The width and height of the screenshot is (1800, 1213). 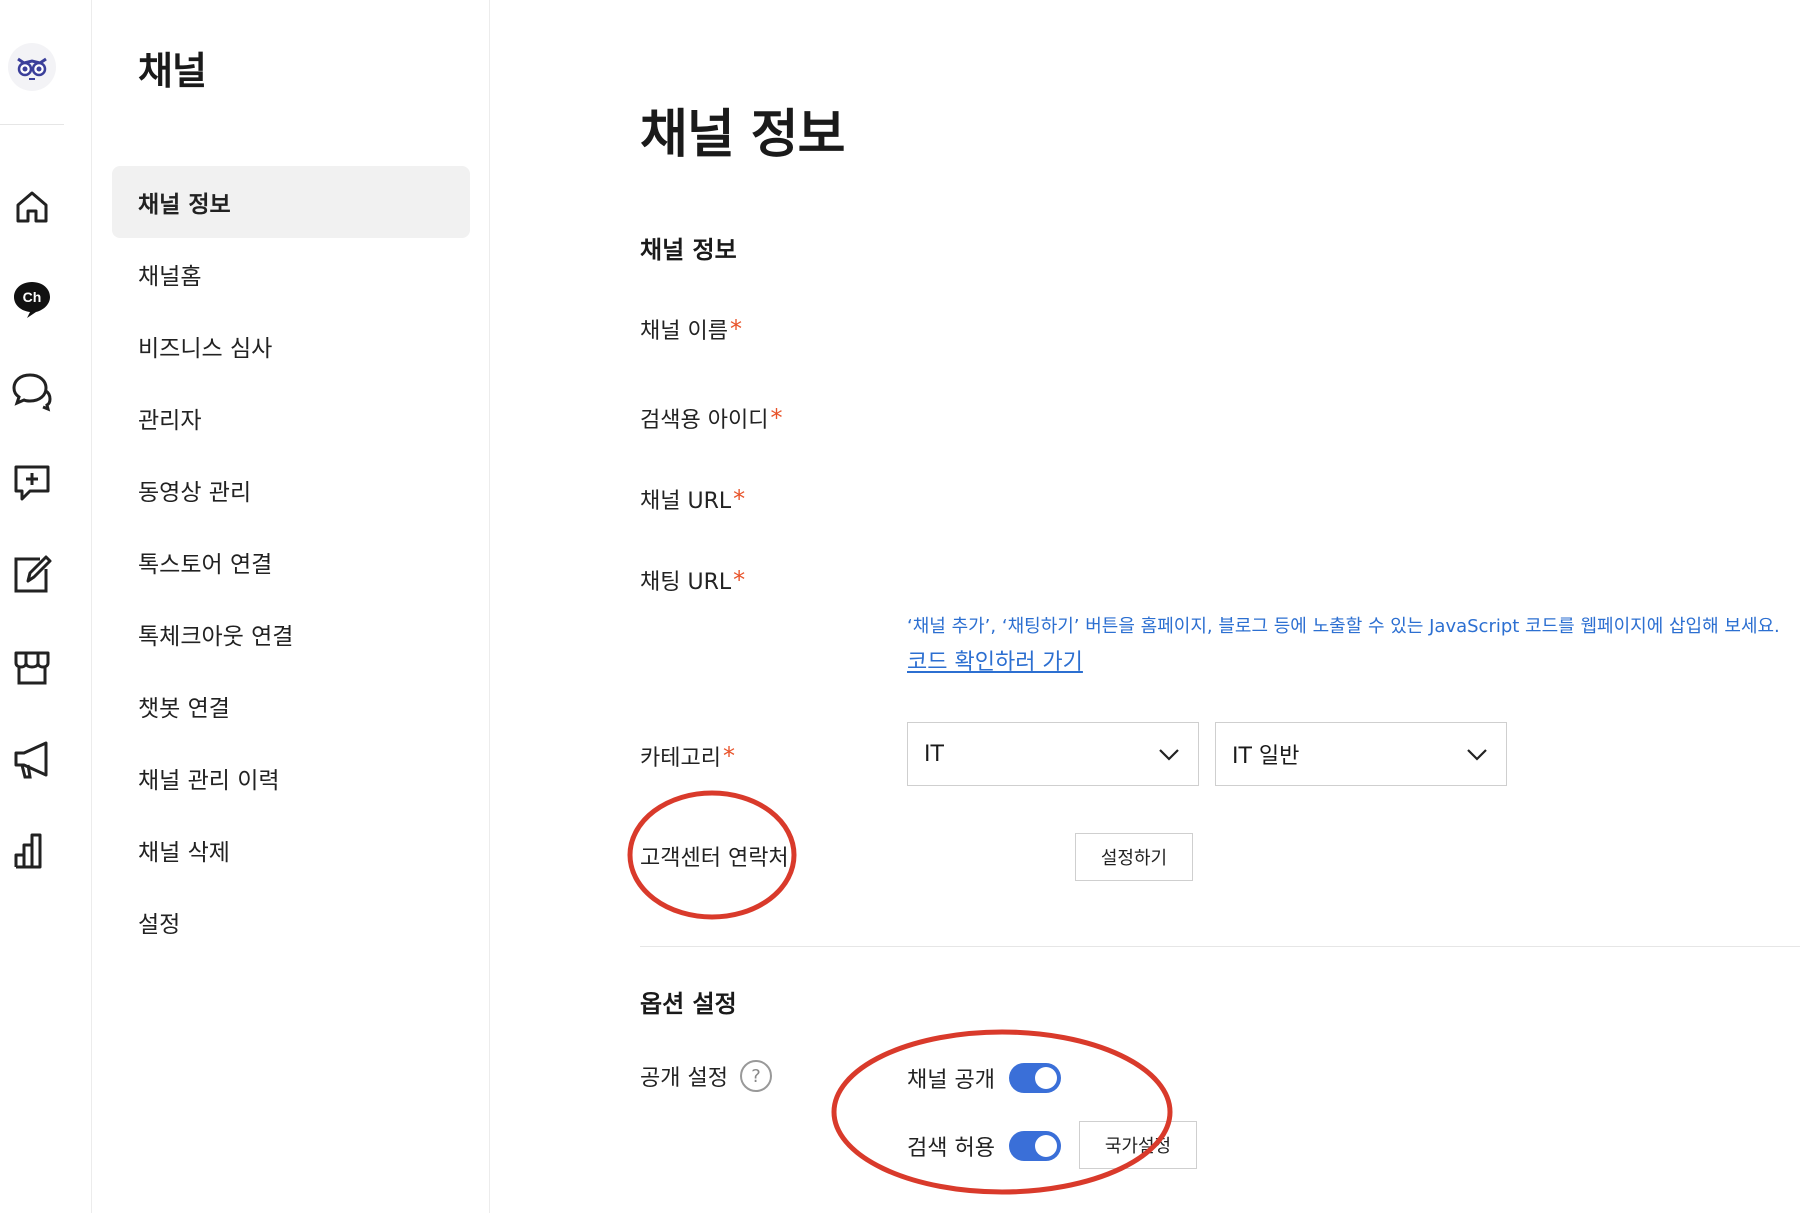 I want to click on ch-text: Ch, so click(x=32, y=297).